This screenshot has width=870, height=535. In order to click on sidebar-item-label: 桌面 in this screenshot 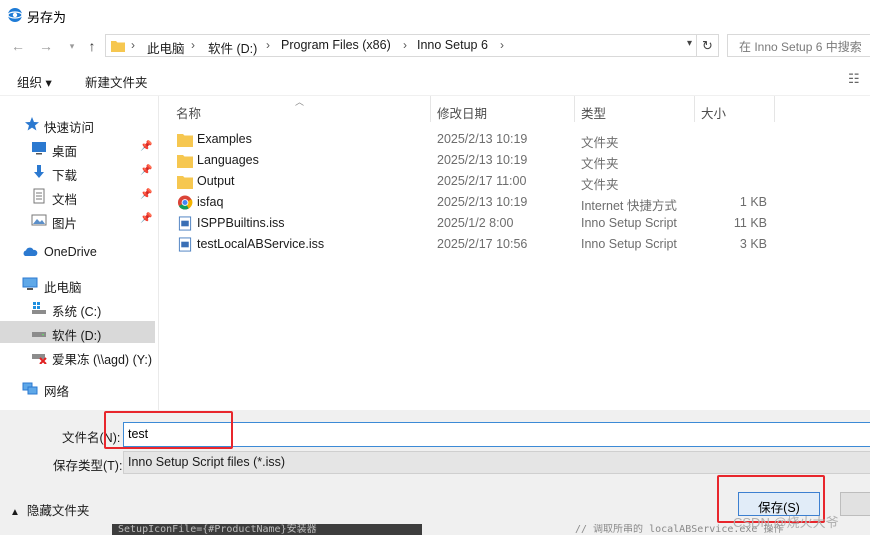, I will do `click(65, 152)`.